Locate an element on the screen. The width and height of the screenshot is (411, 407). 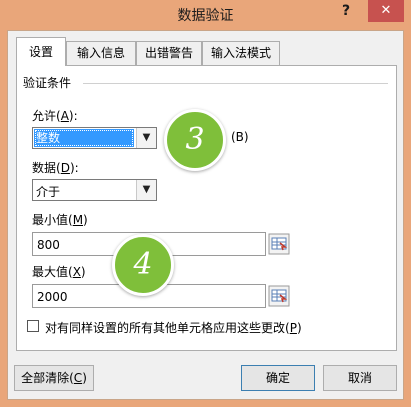
allow-value: 整数 is located at coordinates (84, 138).